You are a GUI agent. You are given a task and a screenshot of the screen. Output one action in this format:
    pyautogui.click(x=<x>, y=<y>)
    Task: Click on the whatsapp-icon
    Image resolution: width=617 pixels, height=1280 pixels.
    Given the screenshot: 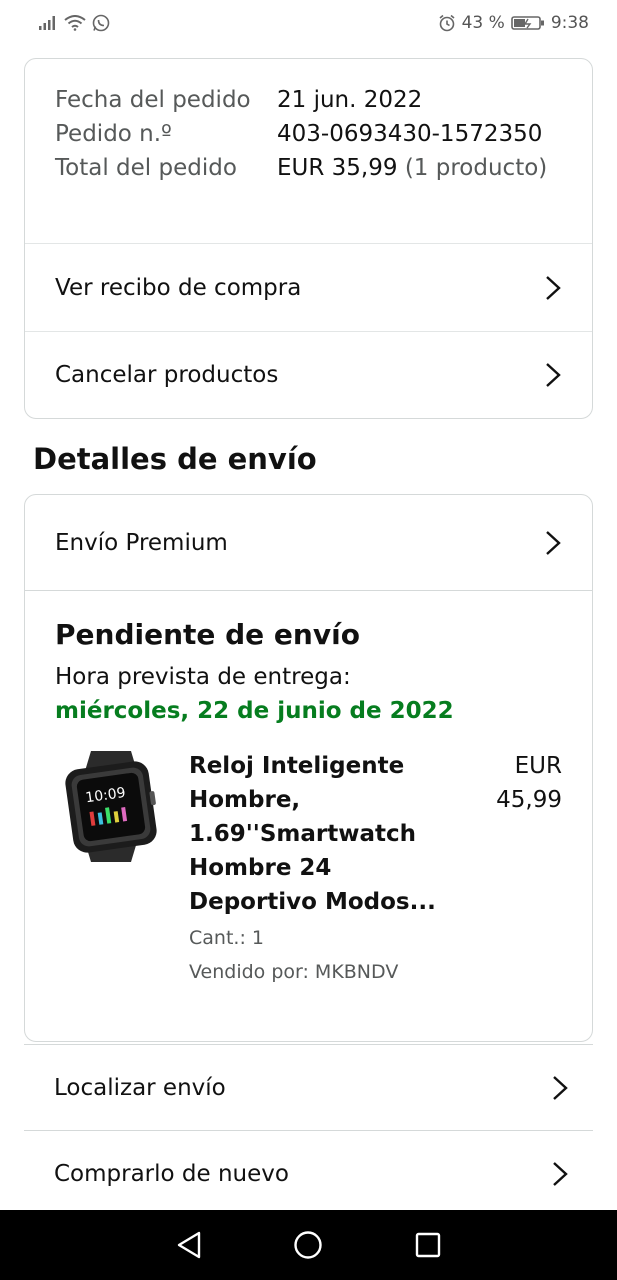 What is the action you would take?
    pyautogui.click(x=101, y=23)
    